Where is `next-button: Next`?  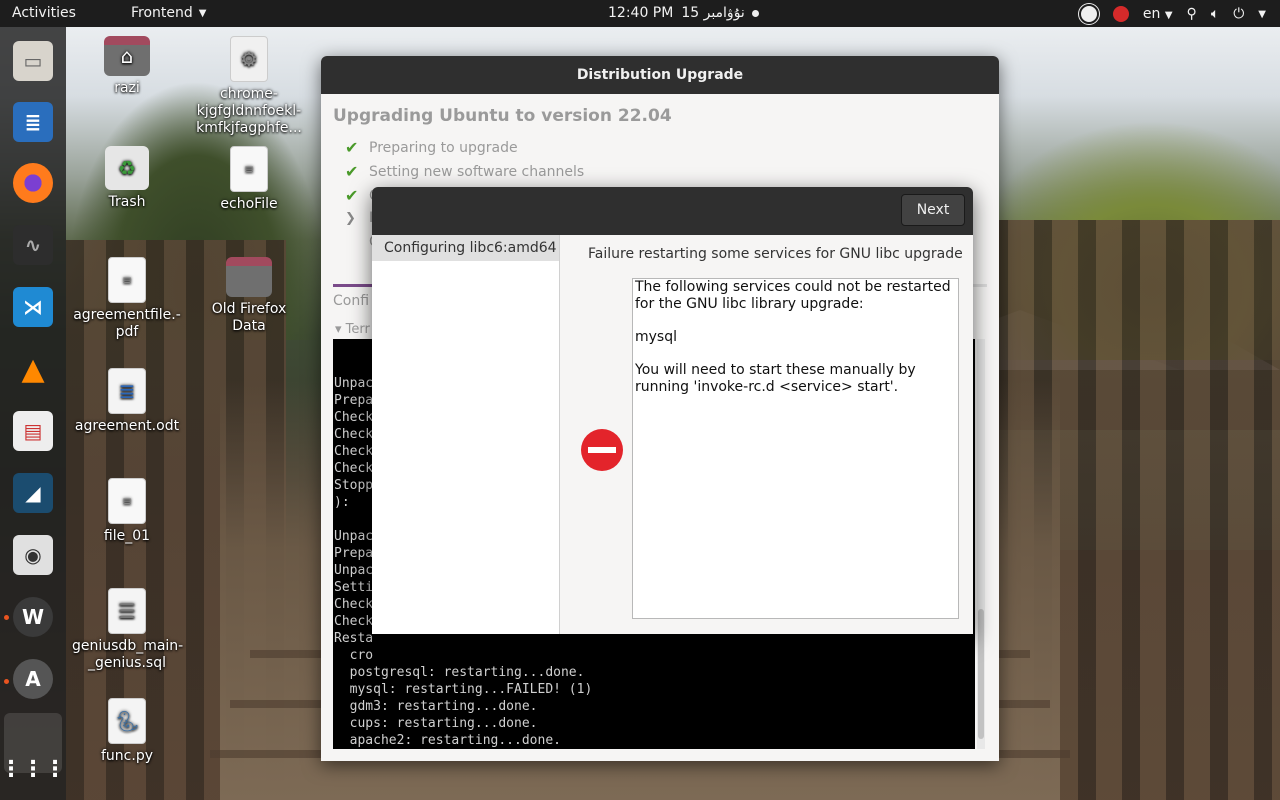
next-button: Next is located at coordinates (933, 210).